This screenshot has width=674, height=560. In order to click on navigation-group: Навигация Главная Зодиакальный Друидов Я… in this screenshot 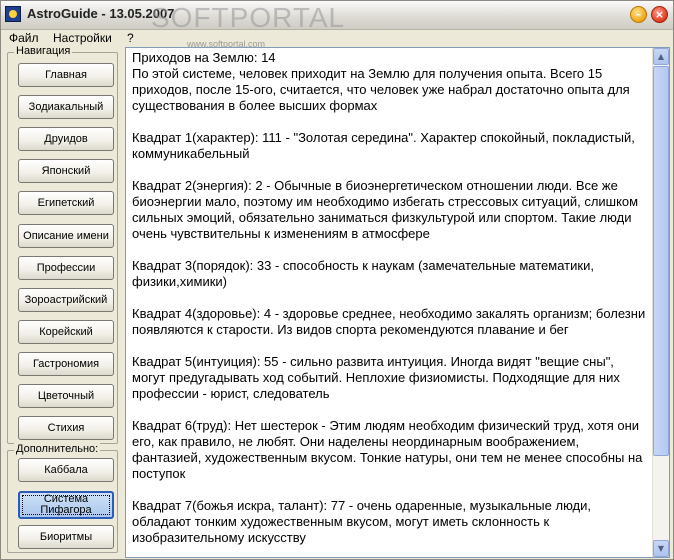, I will do `click(62, 244)`.